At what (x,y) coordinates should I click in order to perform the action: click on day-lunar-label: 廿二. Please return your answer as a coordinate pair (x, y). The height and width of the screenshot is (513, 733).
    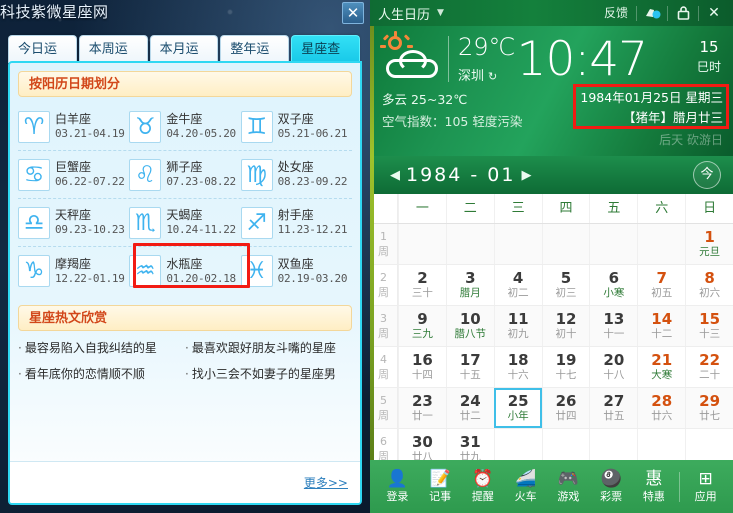
    Looking at the image, I should click on (470, 416).